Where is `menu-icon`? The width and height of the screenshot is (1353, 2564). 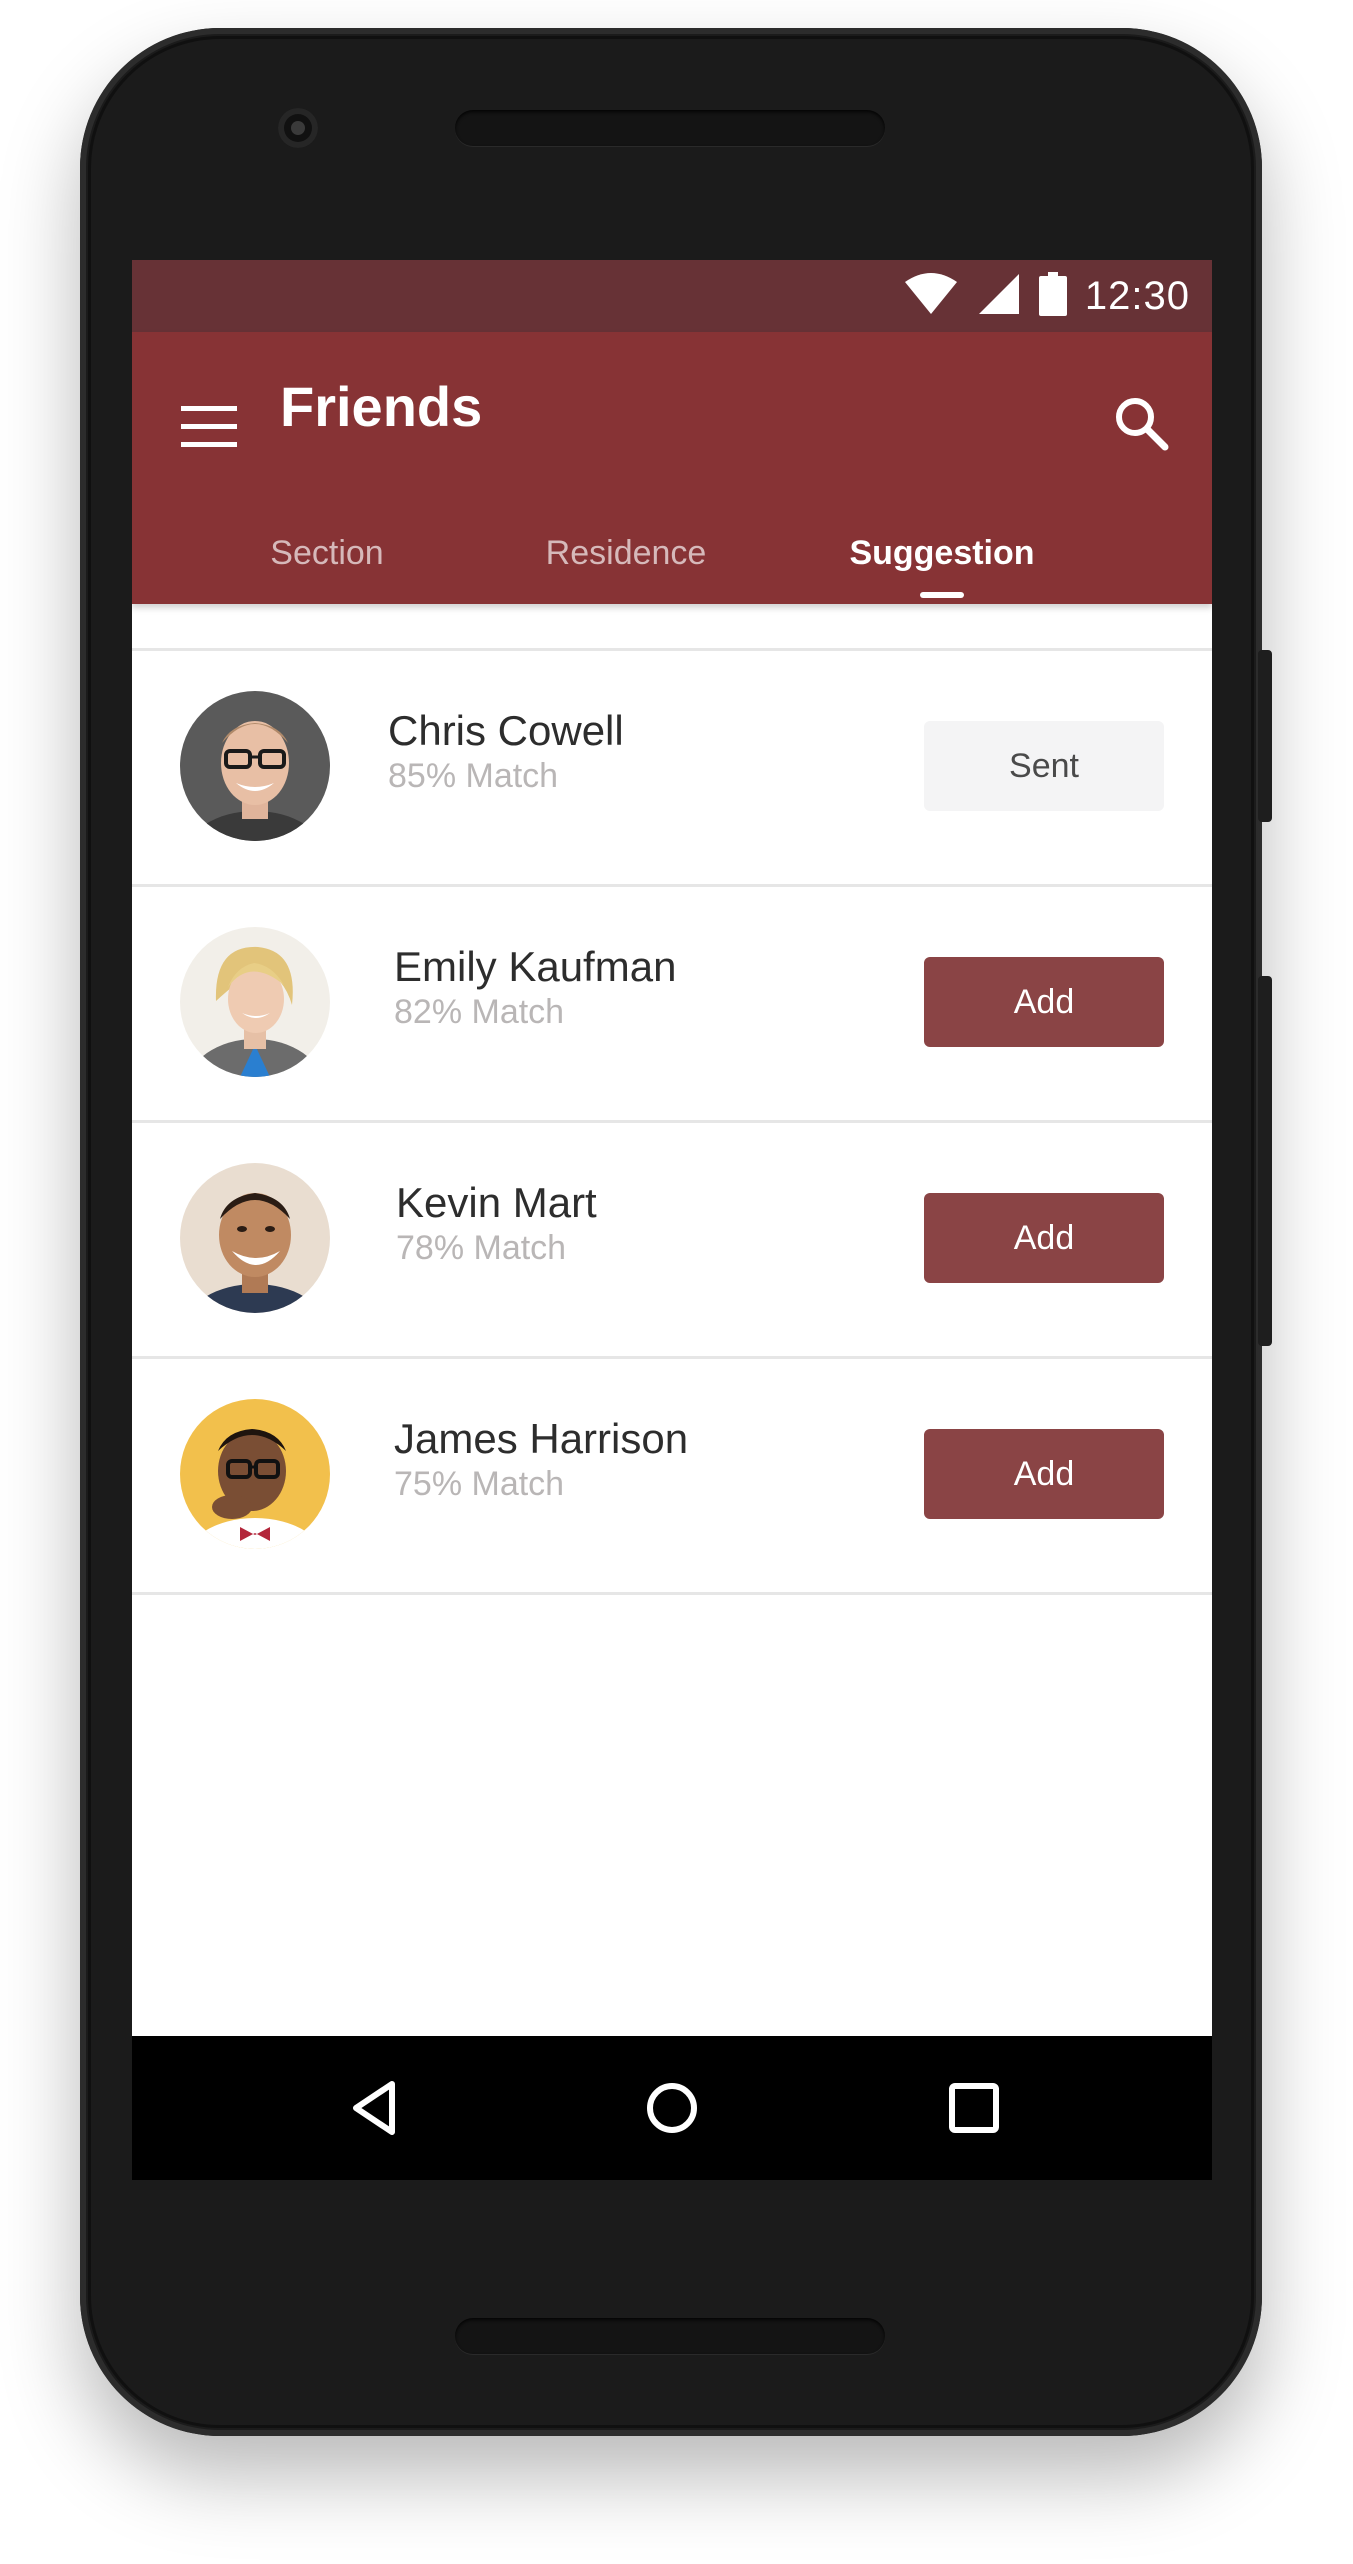
menu-icon is located at coordinates (209, 427).